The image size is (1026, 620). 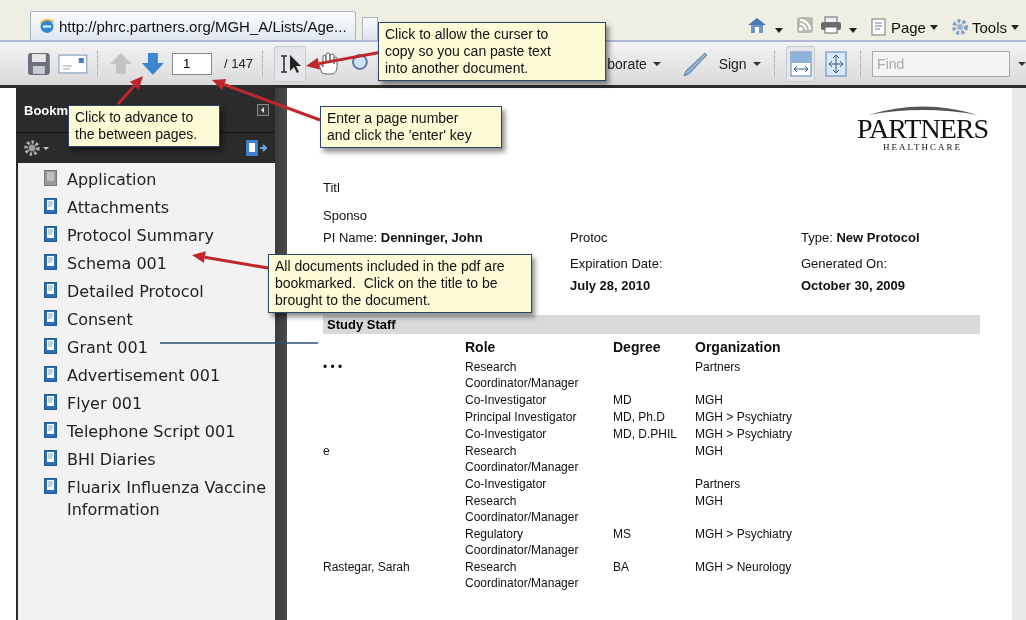 I want to click on column-header: Organization, so click(x=738, y=347).